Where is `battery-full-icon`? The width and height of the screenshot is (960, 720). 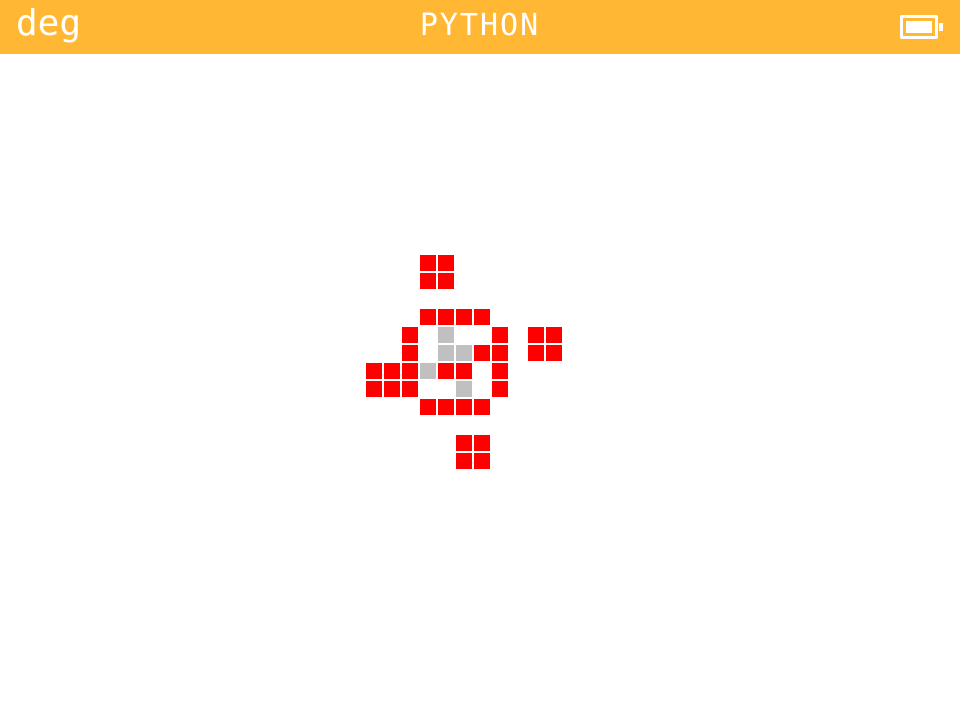
battery-full-icon is located at coordinates (921, 27).